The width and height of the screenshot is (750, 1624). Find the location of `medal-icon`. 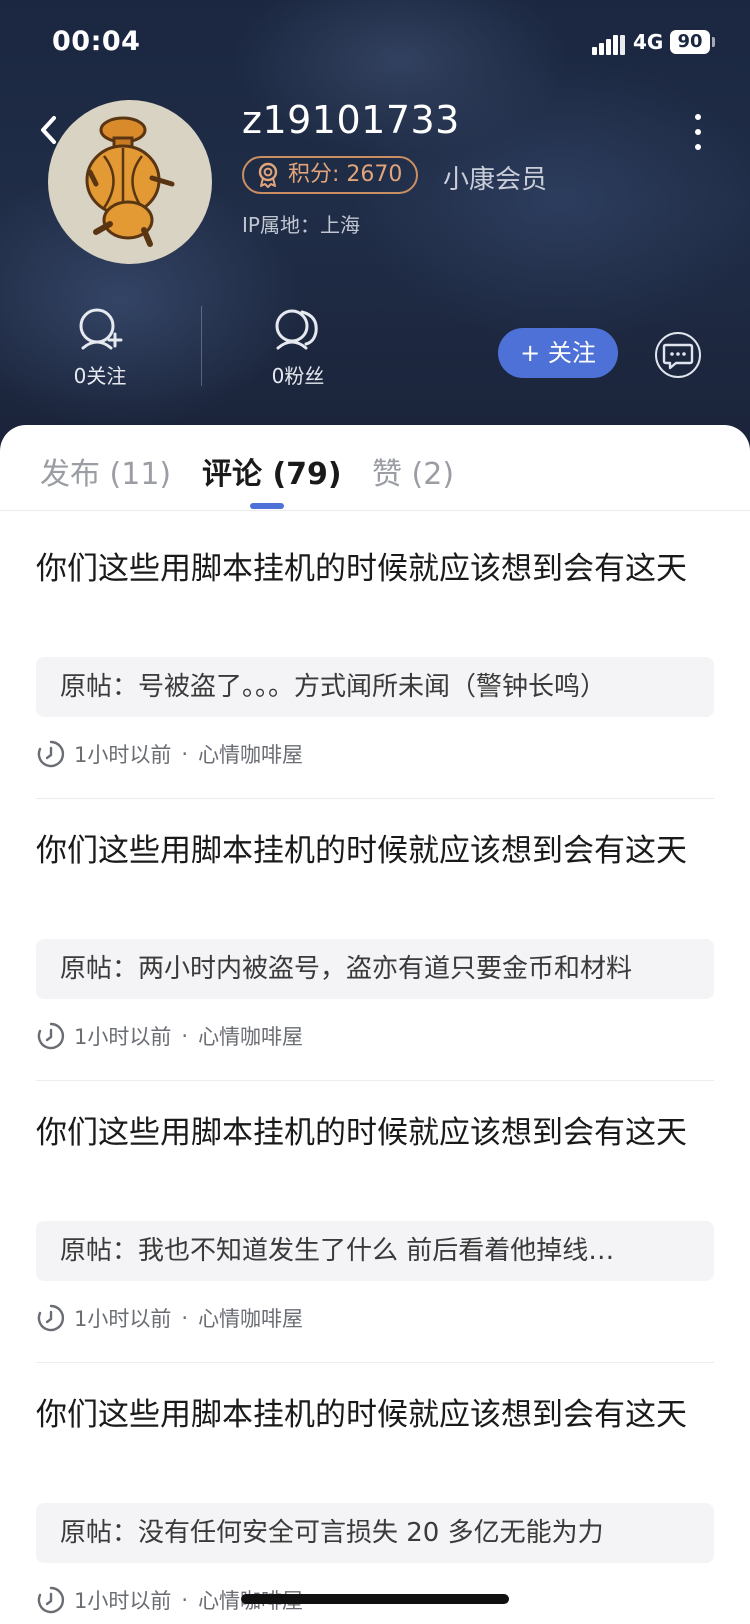

medal-icon is located at coordinates (268, 175).